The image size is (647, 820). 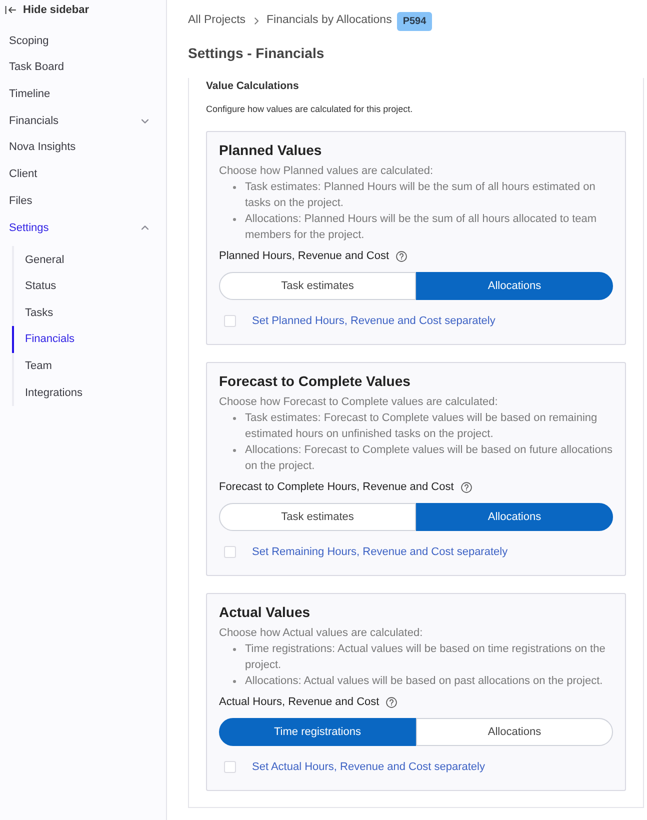 What do you see at coordinates (315, 381) in the screenshot?
I see `card-title: Forecast to Complete Values` at bounding box center [315, 381].